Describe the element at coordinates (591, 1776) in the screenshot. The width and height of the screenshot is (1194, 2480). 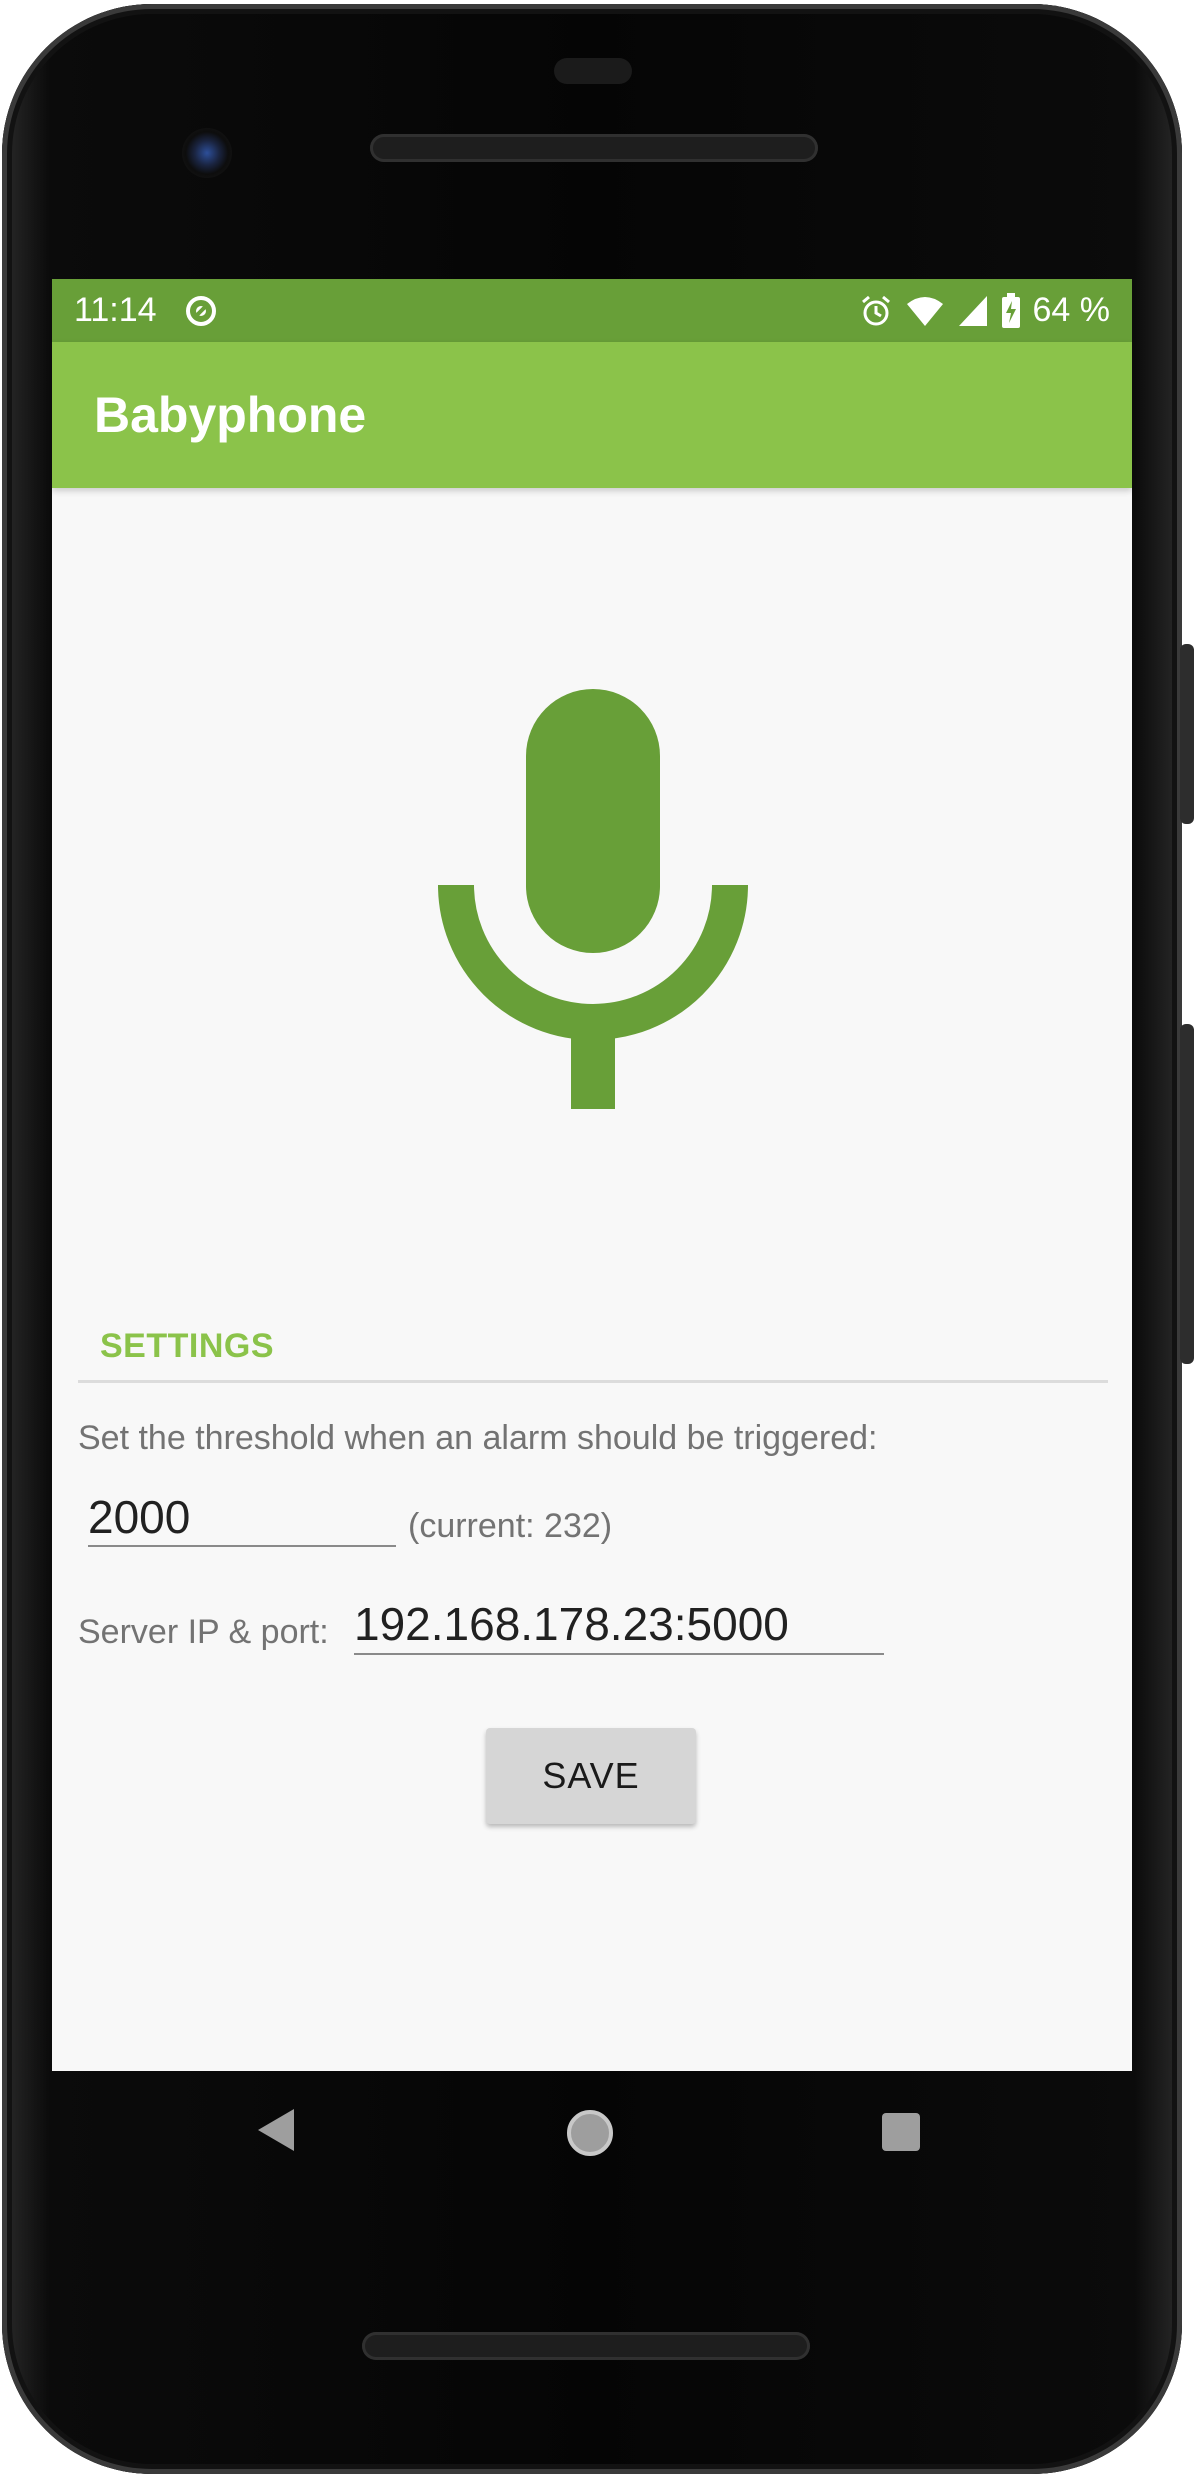
I see `save-button: SAVE` at that location.